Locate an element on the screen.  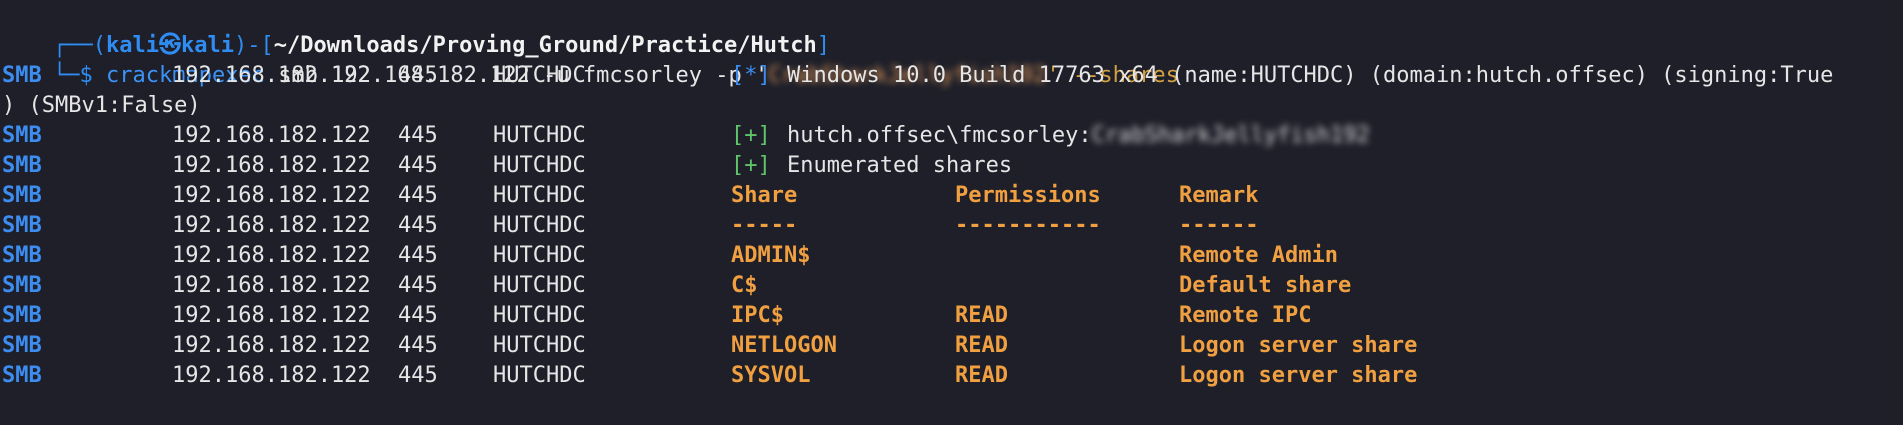
share-name: NETLOGON is located at coordinates (784, 345).